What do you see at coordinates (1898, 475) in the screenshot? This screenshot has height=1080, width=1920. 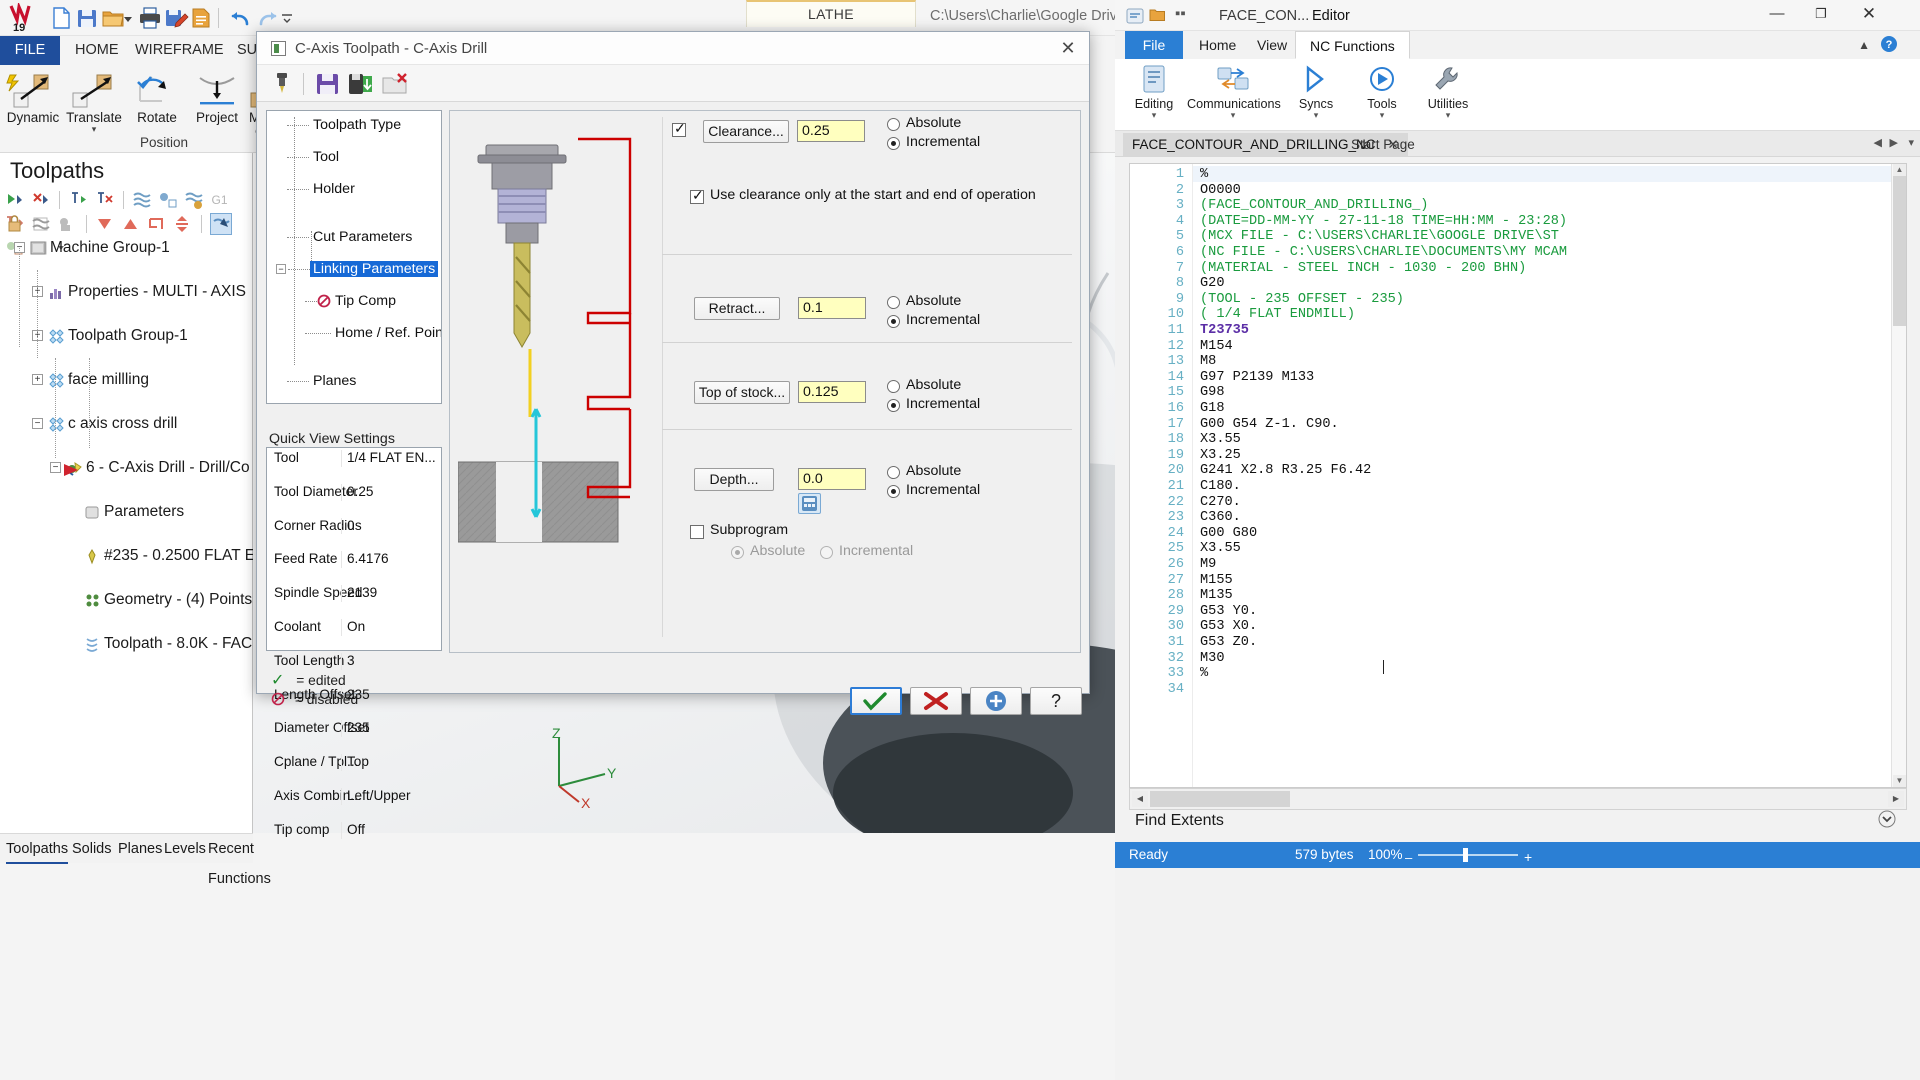 I see `editor-vertical-scrollbar: ▲ ▼` at bounding box center [1898, 475].